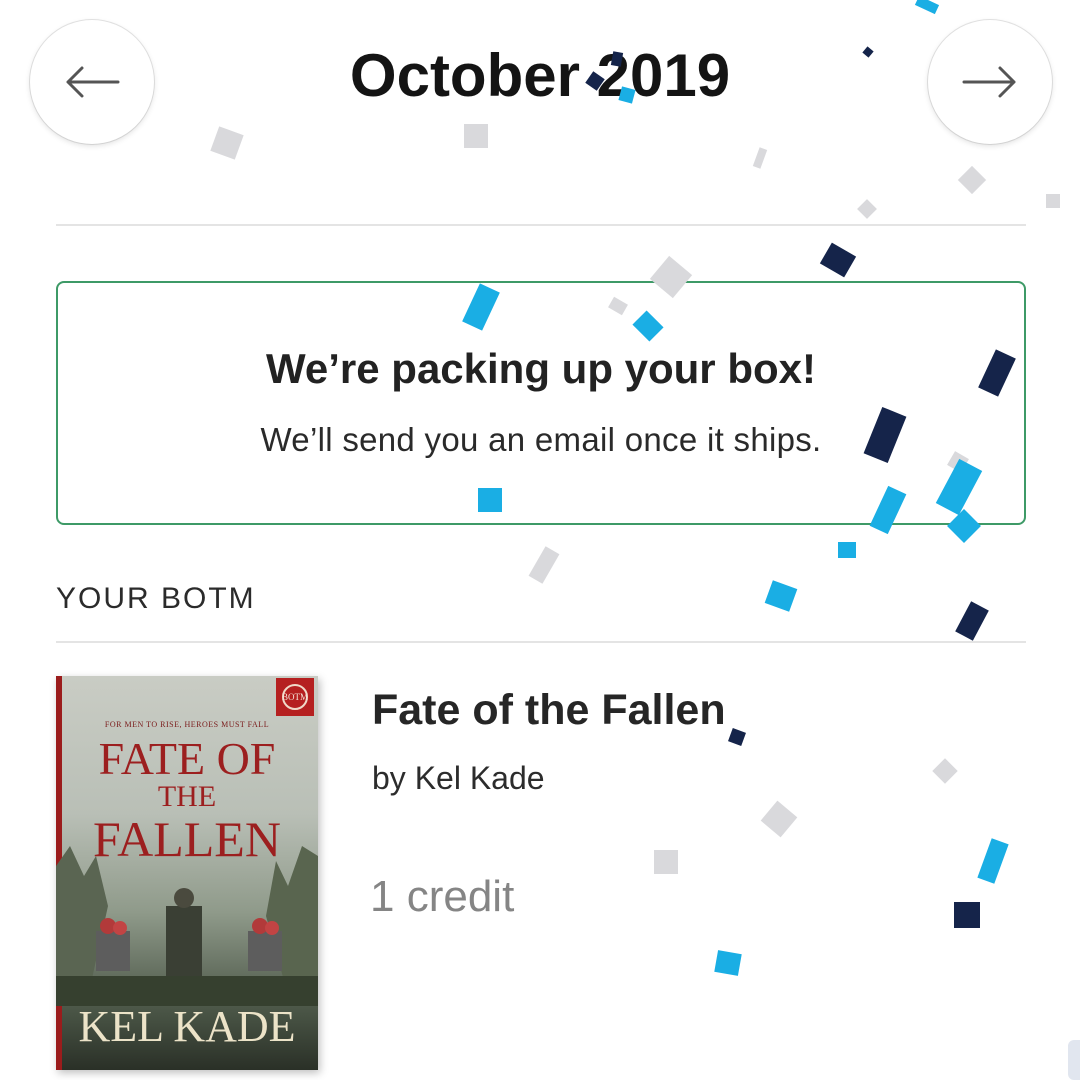  What do you see at coordinates (549, 710) in the screenshot?
I see `book-title: Fate of the Fallen` at bounding box center [549, 710].